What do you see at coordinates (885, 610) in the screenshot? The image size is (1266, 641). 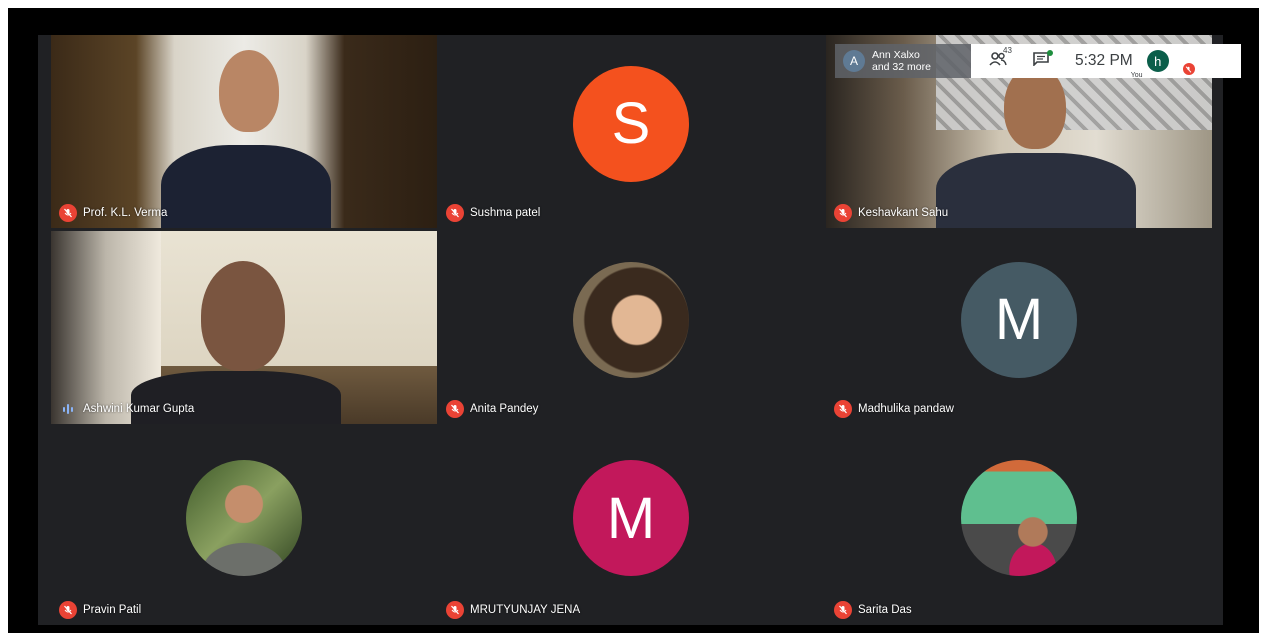 I see `participant-name: Sarita Das` at bounding box center [885, 610].